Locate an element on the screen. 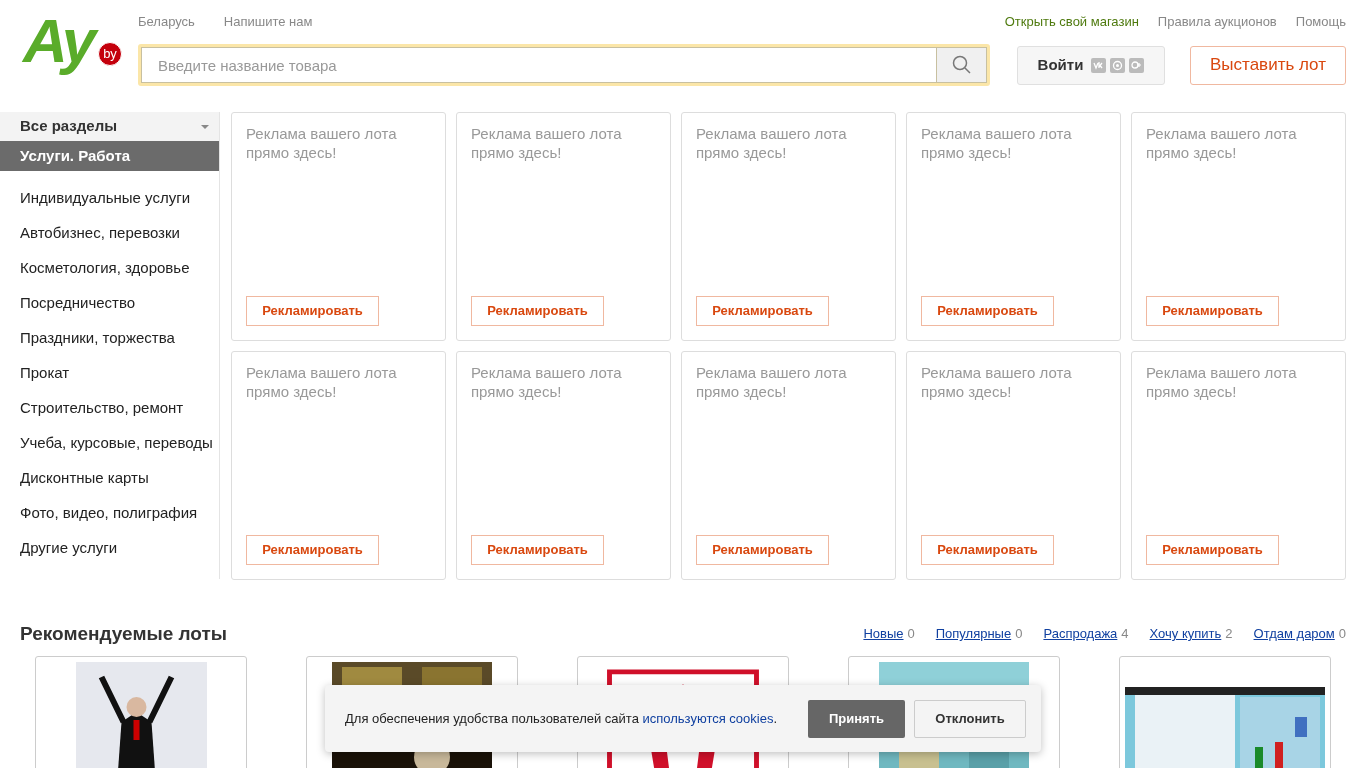  search-button is located at coordinates (962, 65).